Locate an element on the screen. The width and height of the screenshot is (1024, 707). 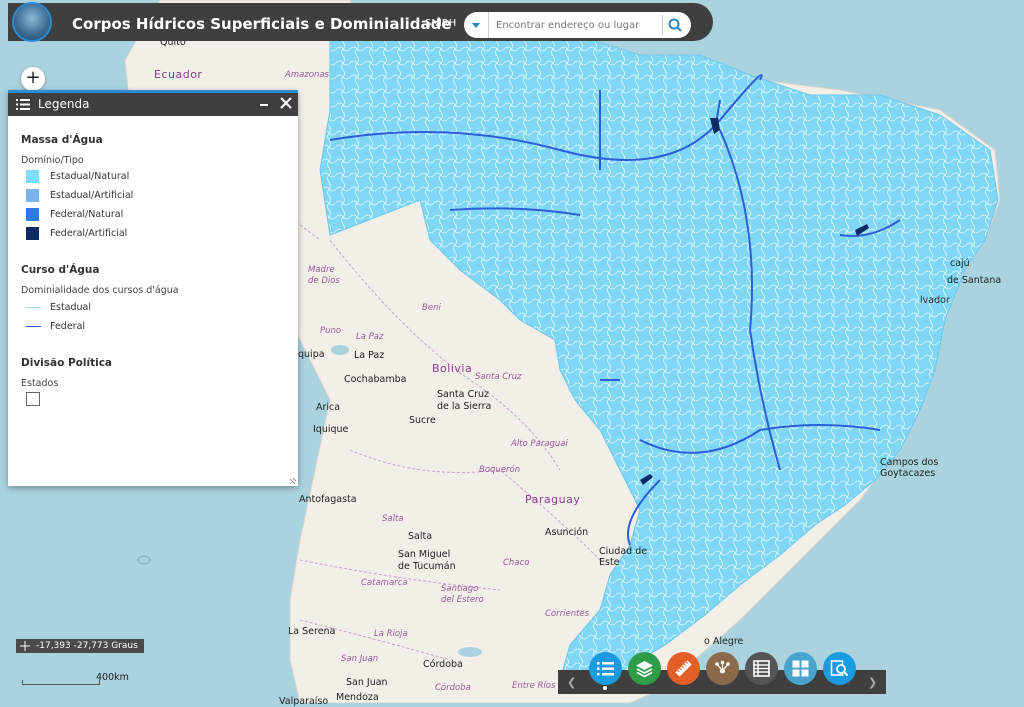
label-santa-cruz-city: Santa Cruz de la Sierra is located at coordinates (464, 400).